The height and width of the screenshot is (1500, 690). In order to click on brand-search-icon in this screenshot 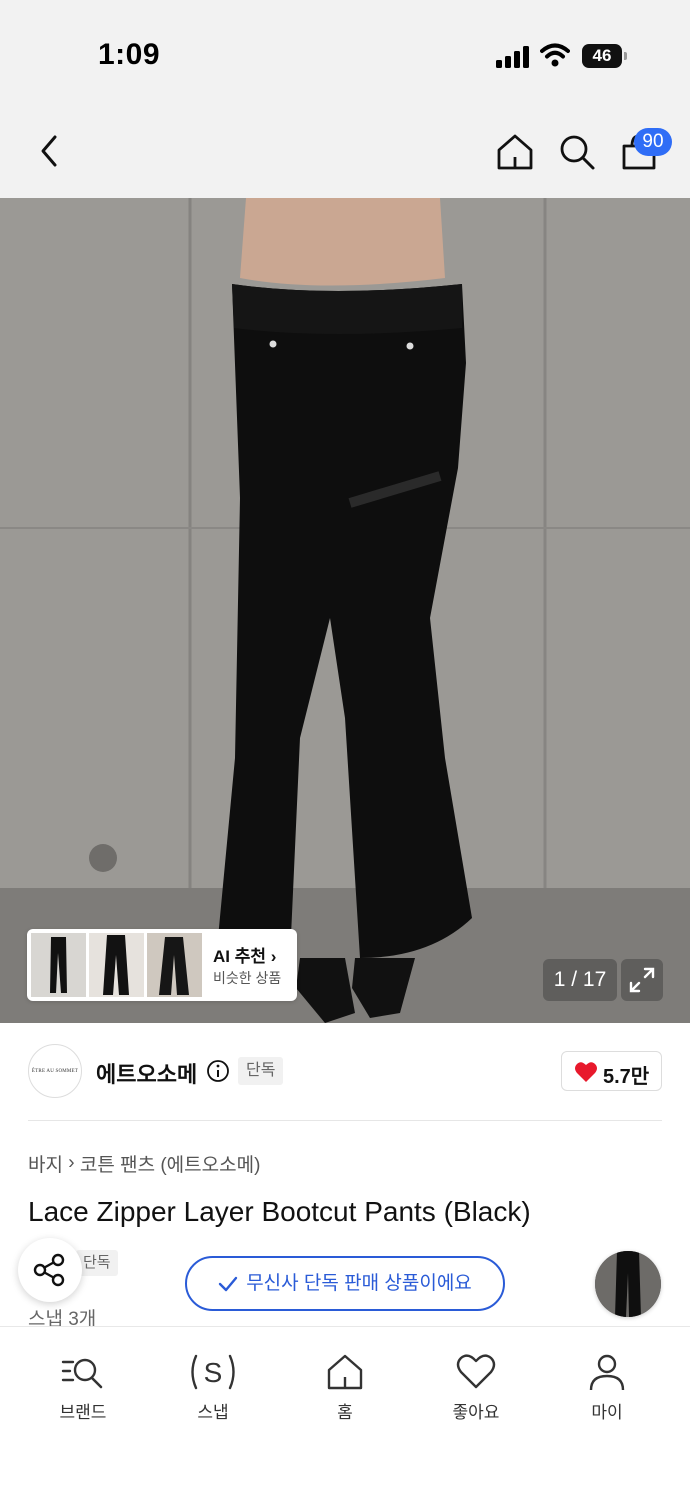, I will do `click(82, 1373)`.